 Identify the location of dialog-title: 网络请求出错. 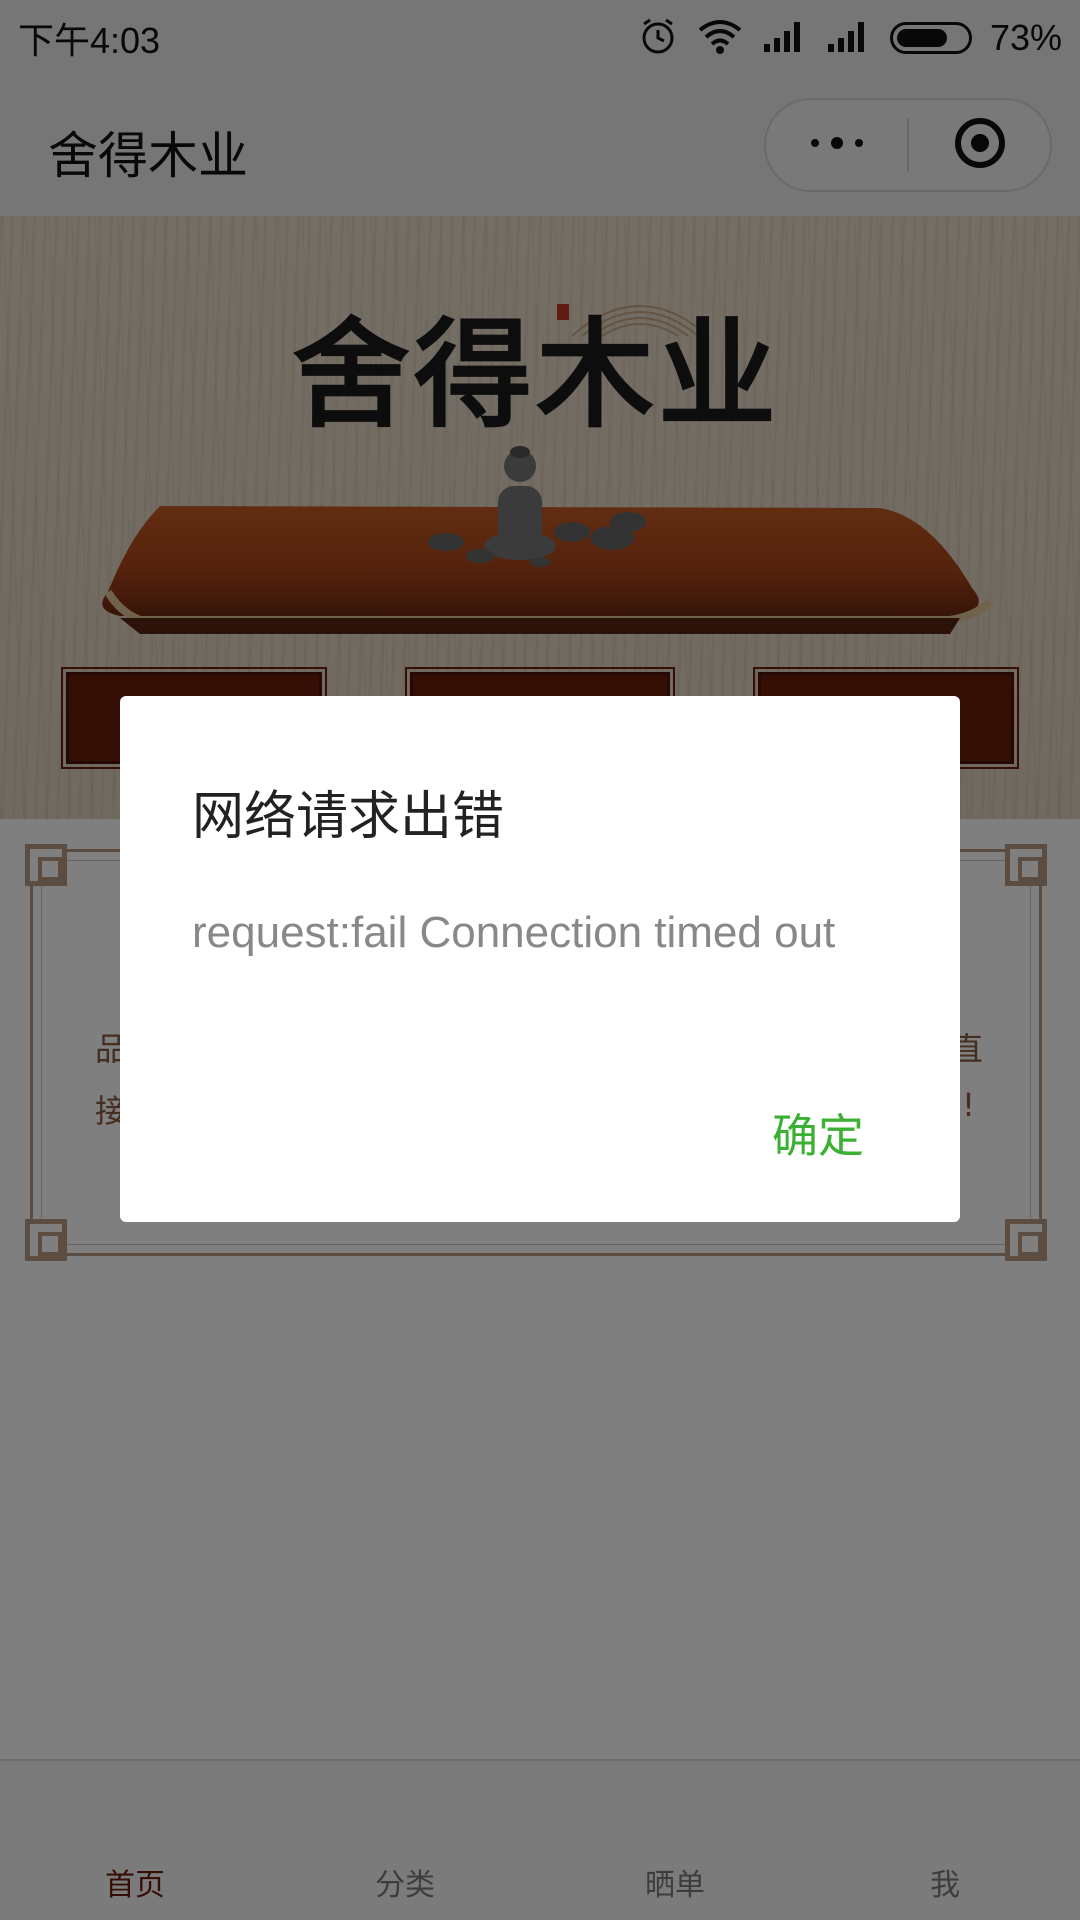
(348, 817).